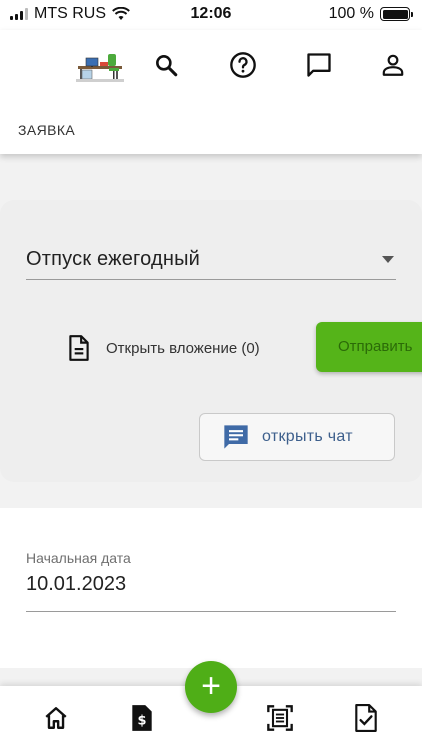  Describe the element at coordinates (183, 348) in the screenshot. I see `attachment-label: Открыть вложение (0)` at that location.